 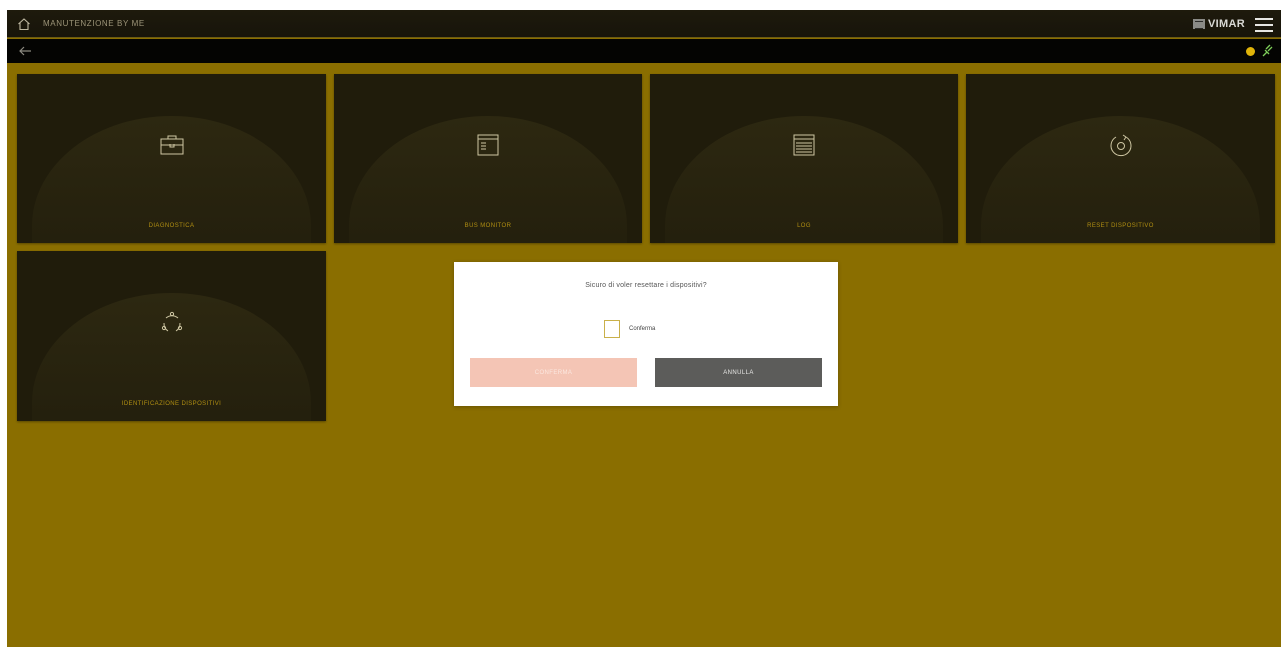 What do you see at coordinates (804, 145) in the screenshot?
I see `log-list-icon` at bounding box center [804, 145].